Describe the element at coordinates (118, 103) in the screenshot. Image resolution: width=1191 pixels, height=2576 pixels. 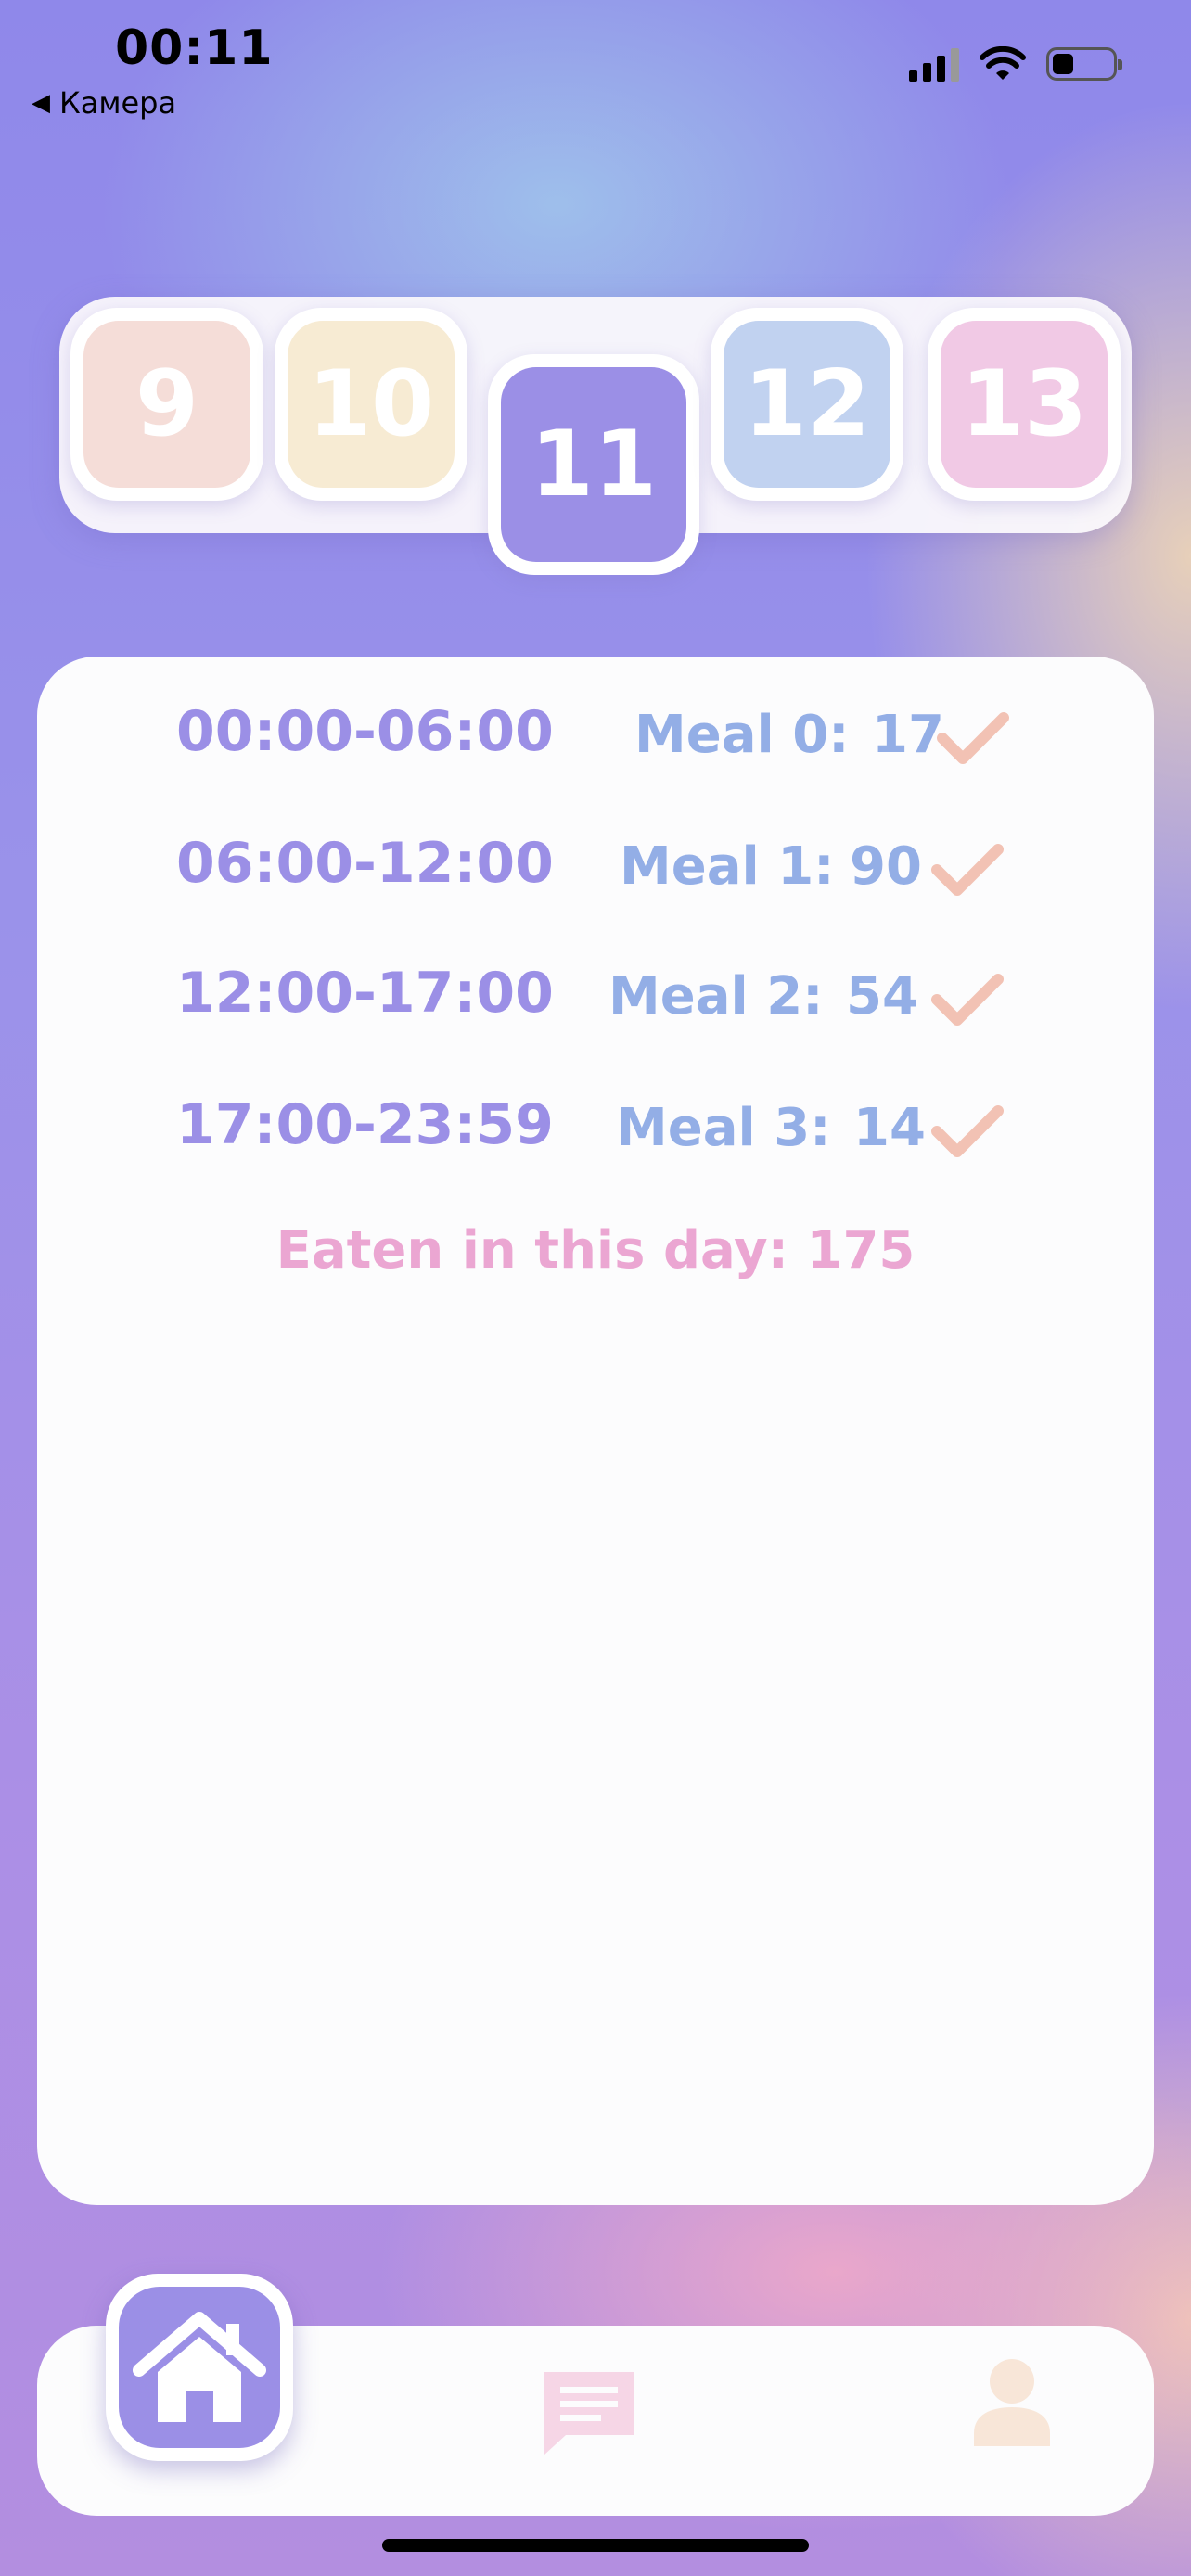
I see `back-link-label: Камера` at that location.